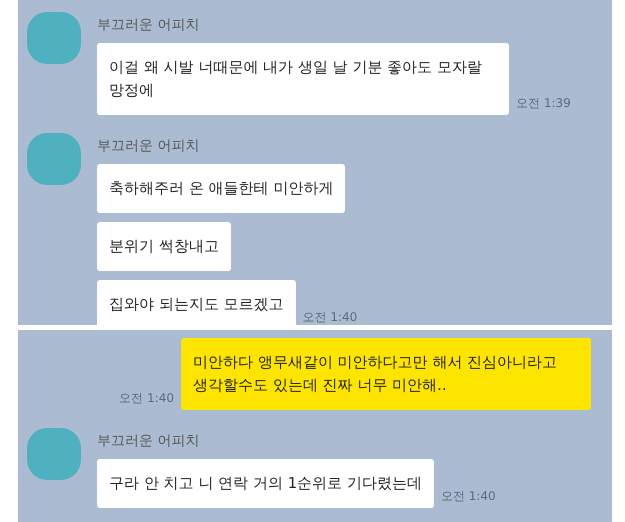  I want to click on message-bubble: 미안하다 앵무새같이 미안하다고만 해서 진심아니라고 생각할수도 있는데 진짜 너무 미안해.., so click(386, 374).